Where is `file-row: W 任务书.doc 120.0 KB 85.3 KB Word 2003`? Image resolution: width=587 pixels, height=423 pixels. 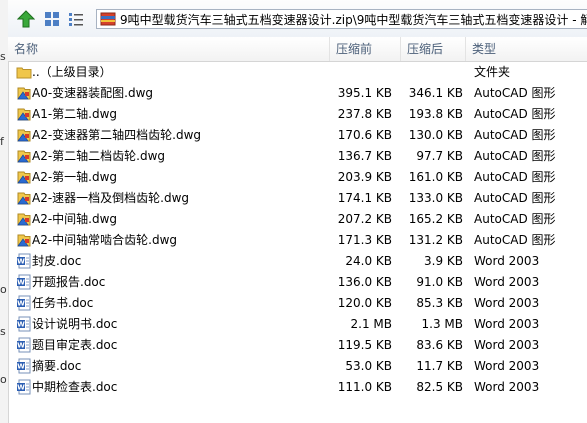 file-row: W 任务书.doc 120.0 KB 85.3 KB Word 2003 is located at coordinates (297, 303).